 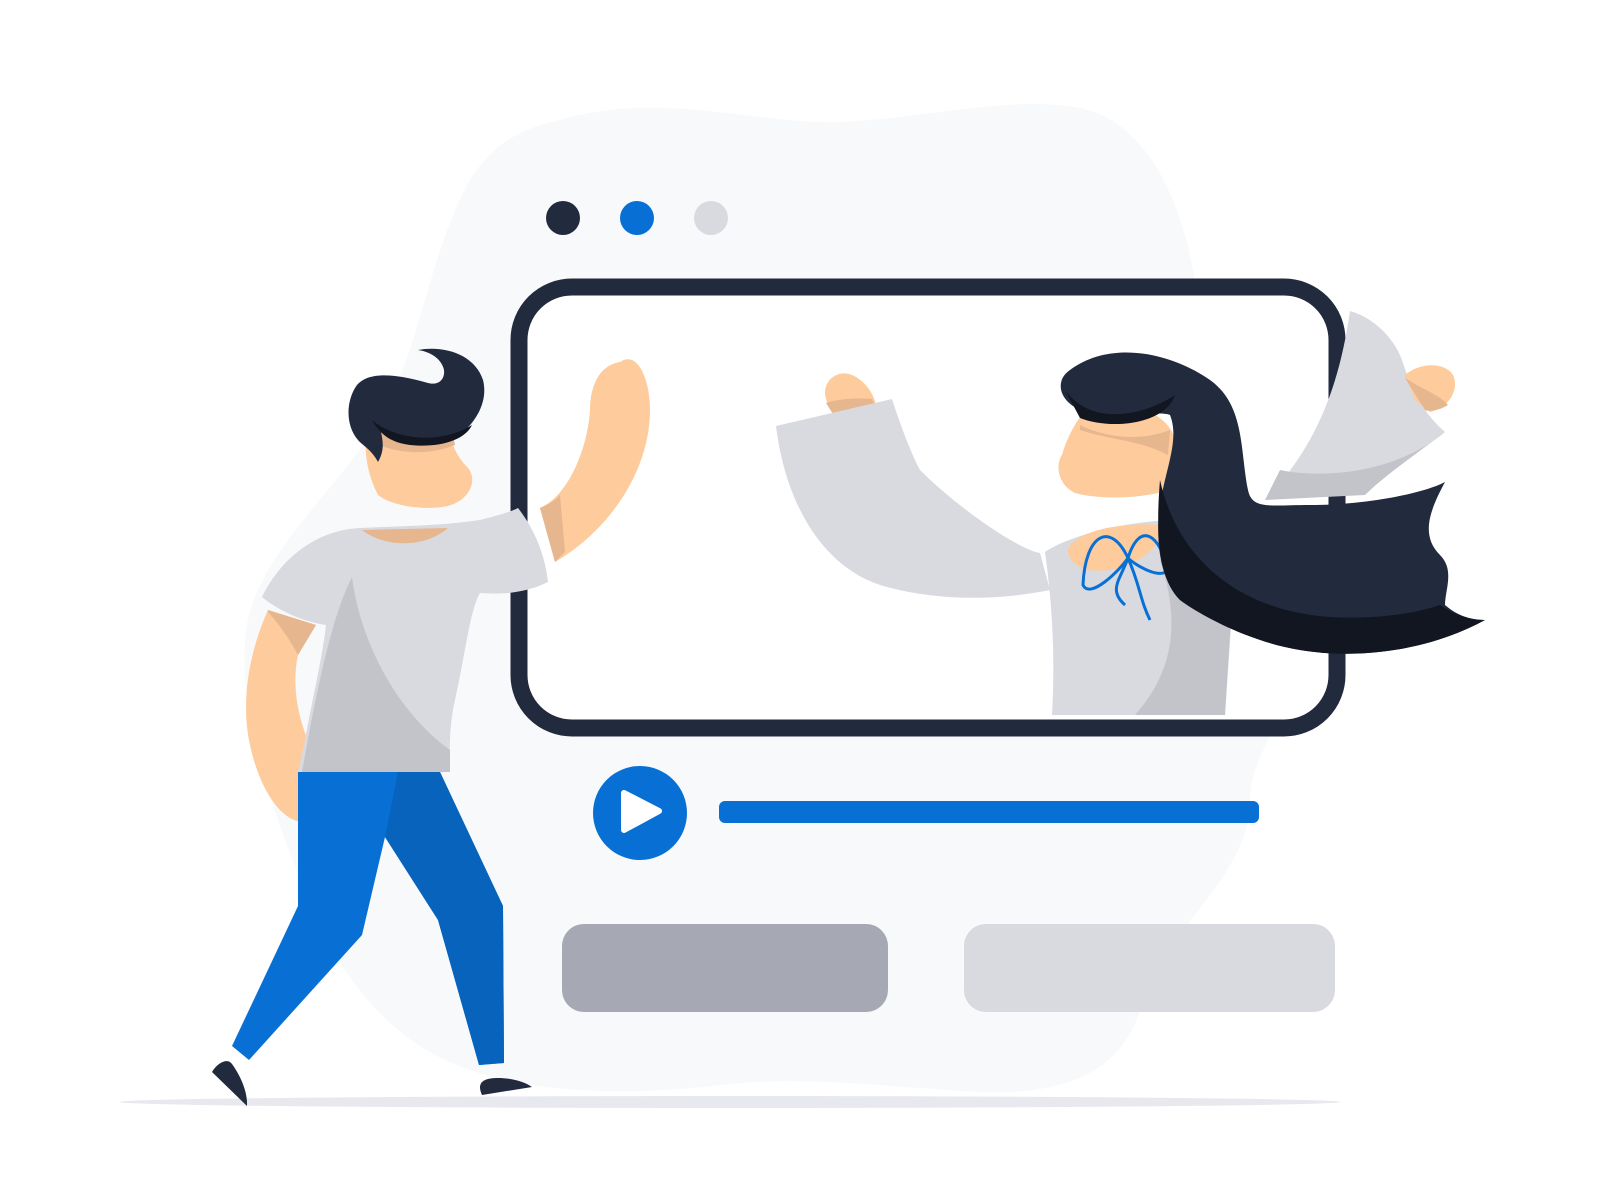 I want to click on window-dot-gray, so click(x=711, y=218).